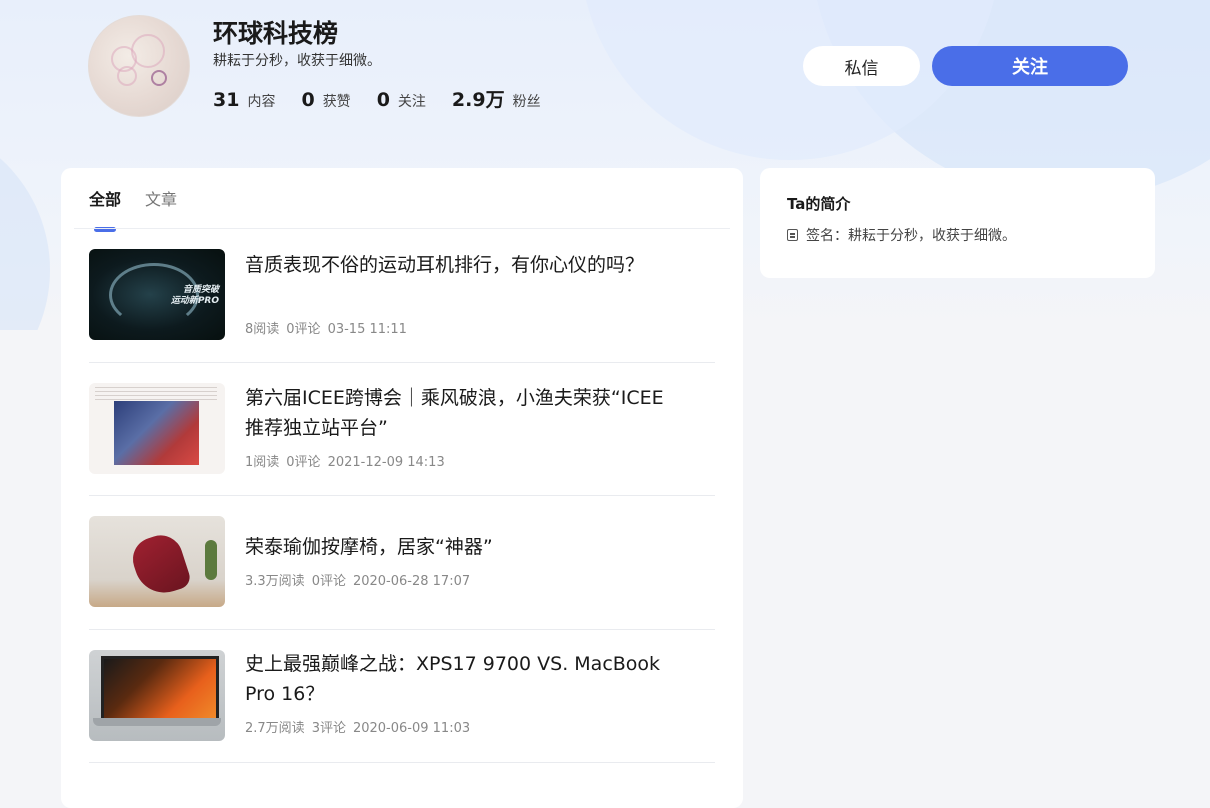  What do you see at coordinates (386, 462) in the screenshot?
I see `publish-date: 2021-12-09 14:13` at bounding box center [386, 462].